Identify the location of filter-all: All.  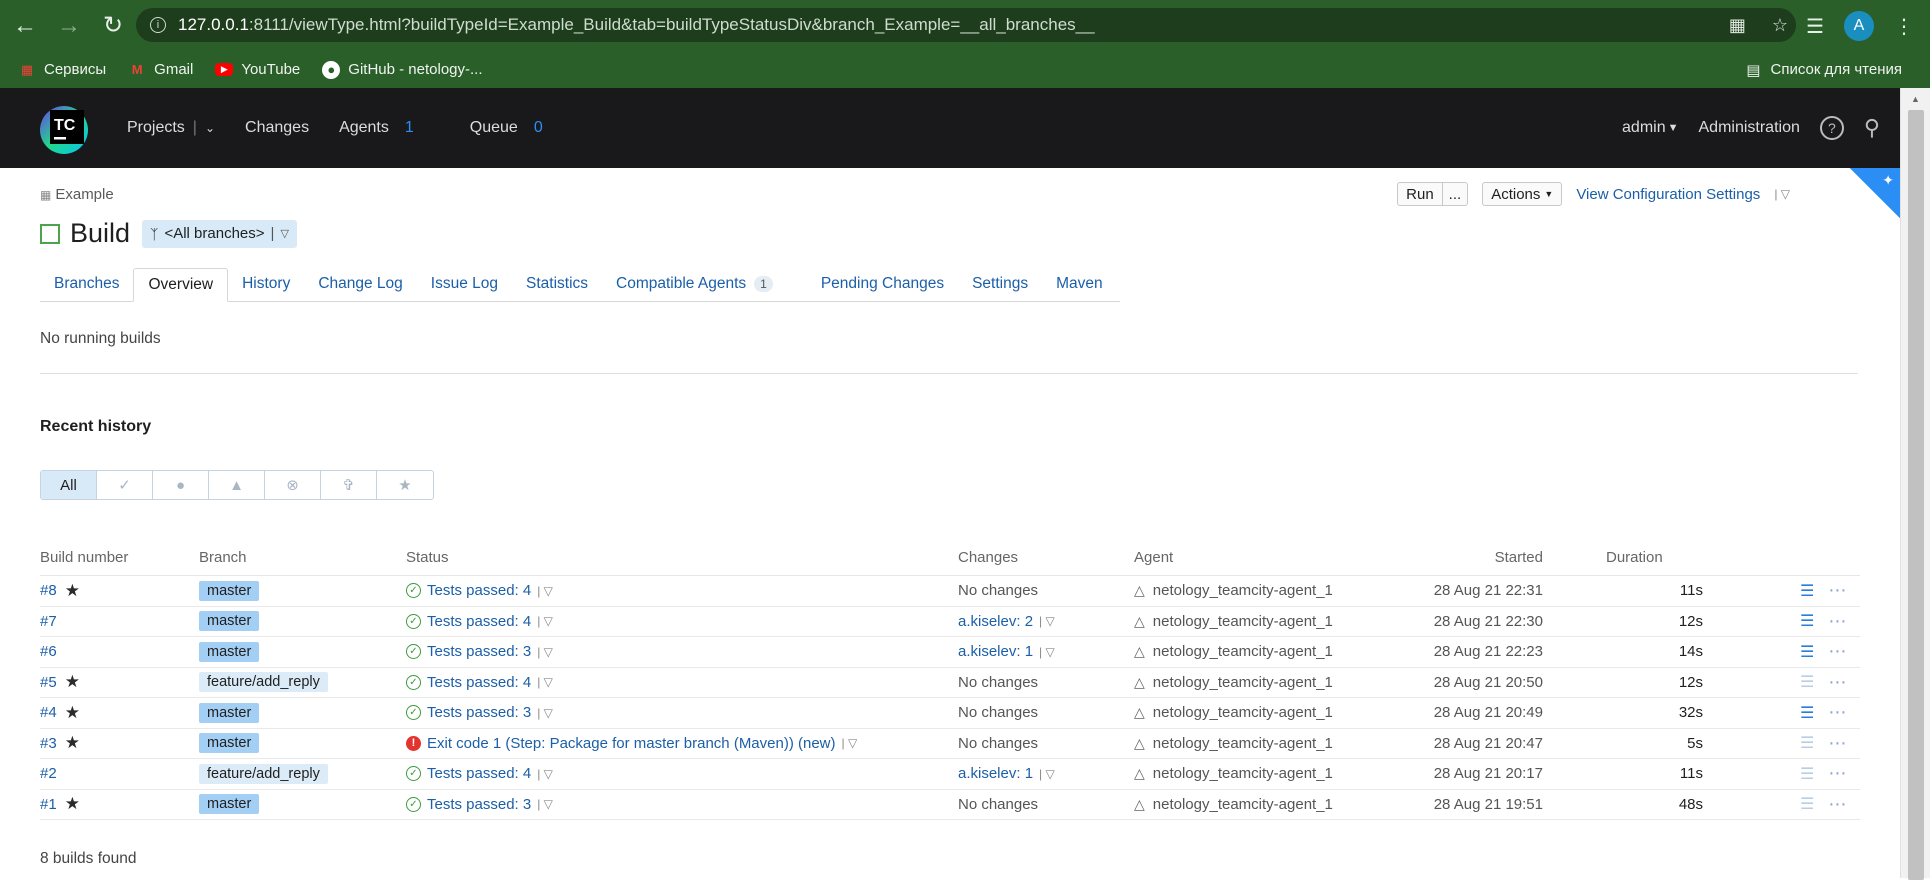
(69, 485).